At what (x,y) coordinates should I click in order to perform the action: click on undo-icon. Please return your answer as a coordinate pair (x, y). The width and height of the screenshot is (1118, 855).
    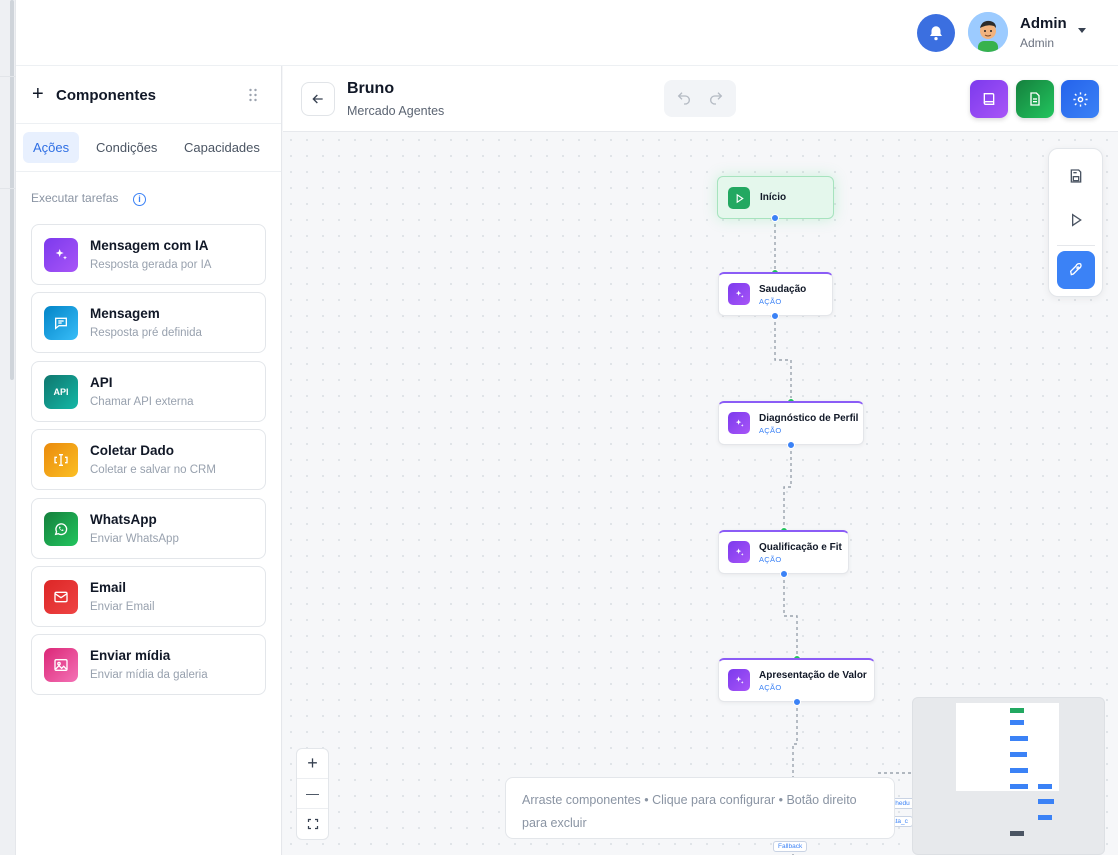
    Looking at the image, I should click on (684, 98).